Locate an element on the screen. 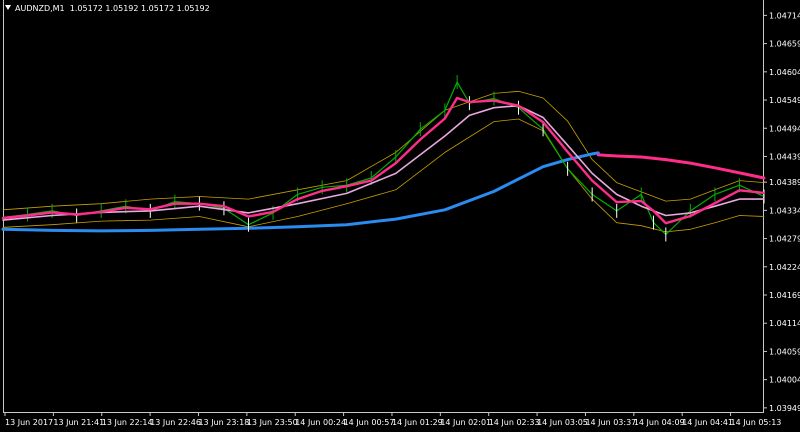 This screenshot has width=800, height=432. price-axis-label: 1.04714 is located at coordinates (784, 15).